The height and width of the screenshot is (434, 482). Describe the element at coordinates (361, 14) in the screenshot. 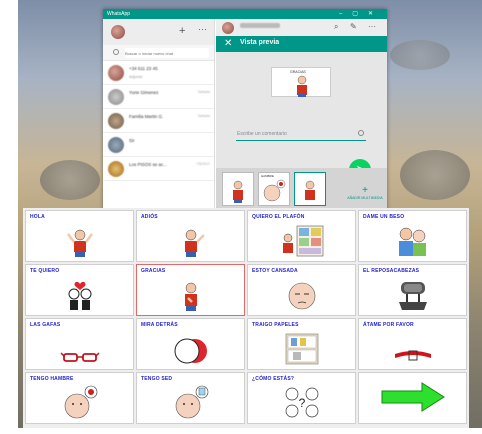

I see `window-controls: –▢✕` at that location.